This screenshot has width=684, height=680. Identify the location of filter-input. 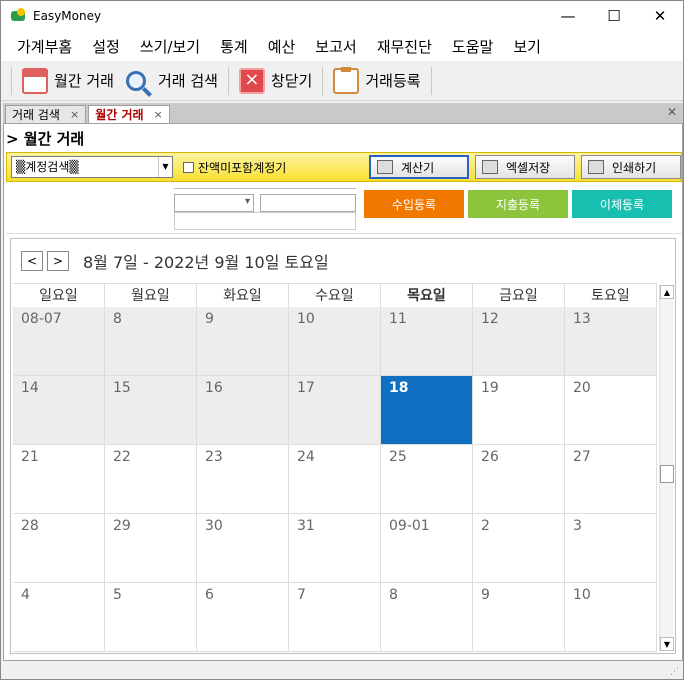
(308, 203).